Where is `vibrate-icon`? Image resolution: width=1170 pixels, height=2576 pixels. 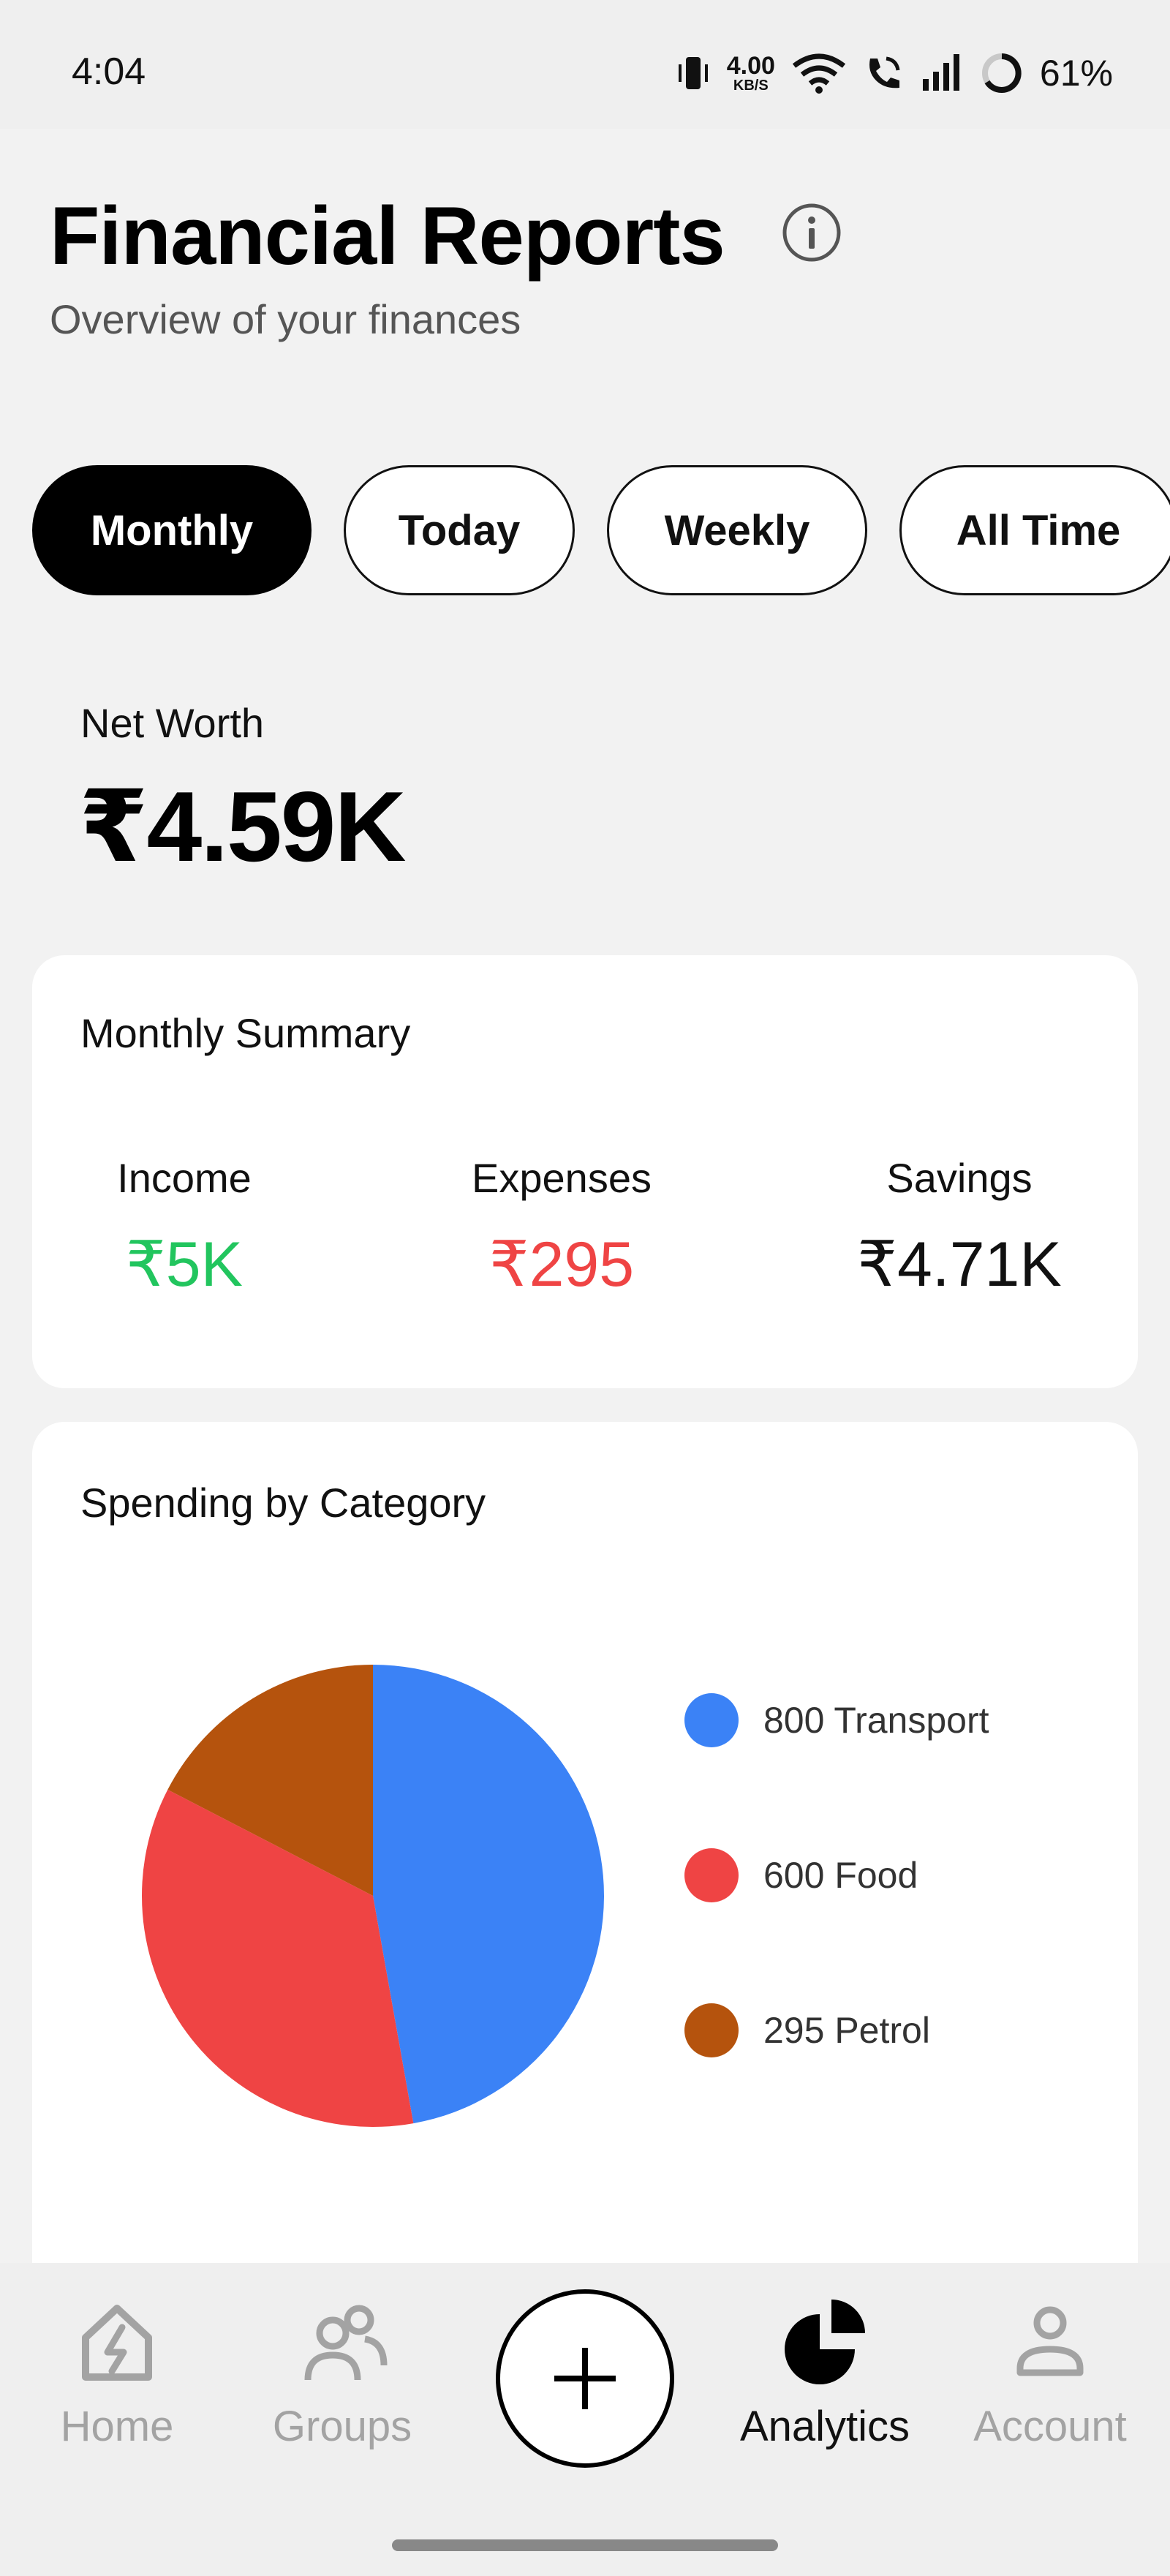
vibrate-icon is located at coordinates (693, 73).